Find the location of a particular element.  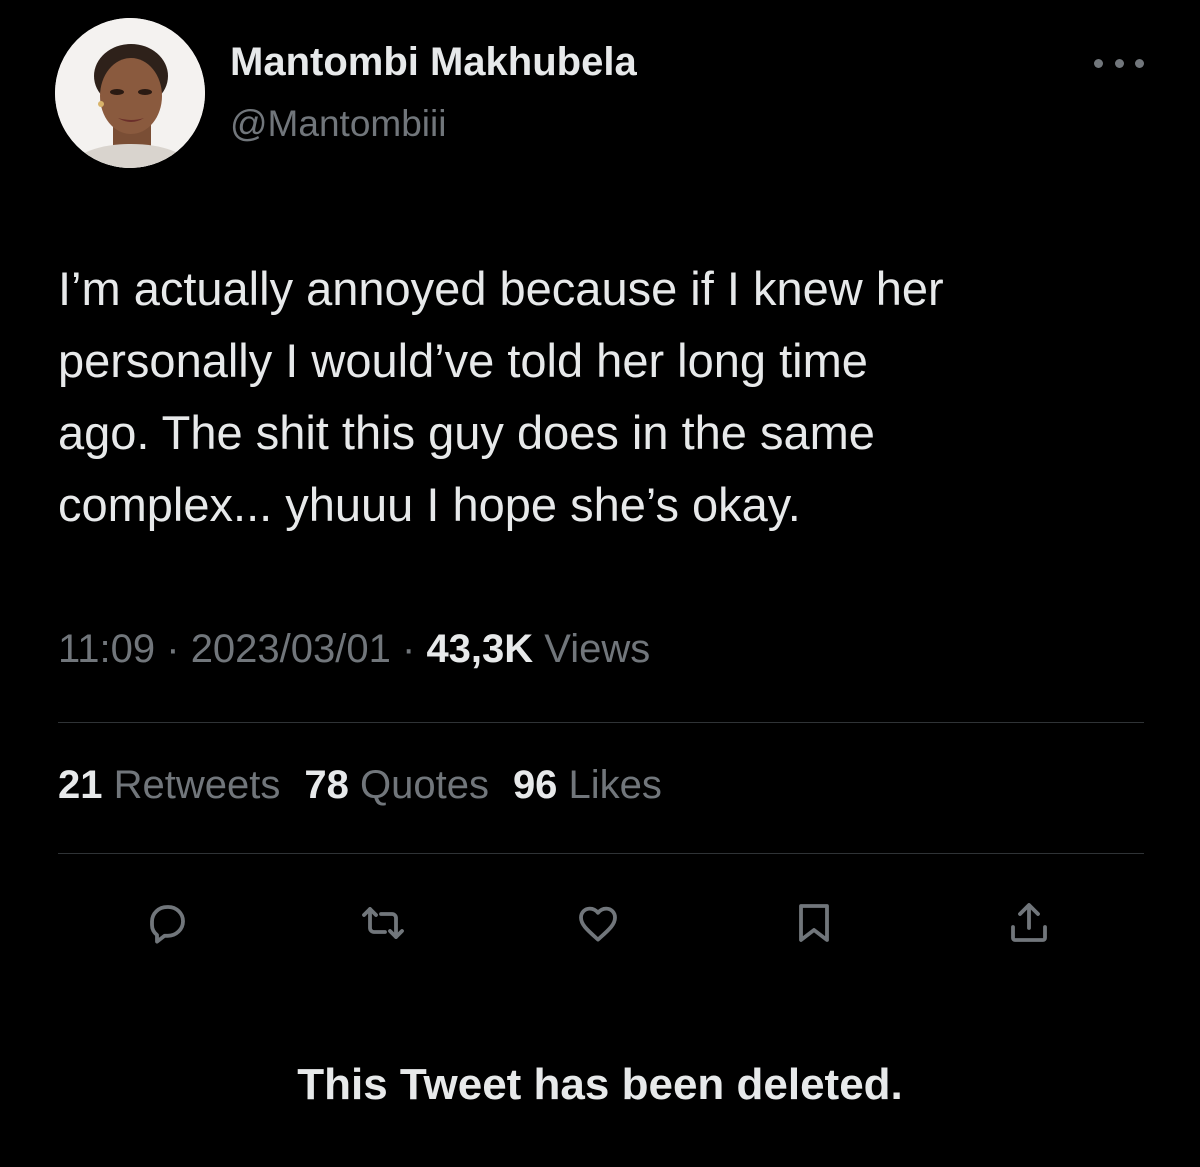

reply-icon is located at coordinates (167, 924).